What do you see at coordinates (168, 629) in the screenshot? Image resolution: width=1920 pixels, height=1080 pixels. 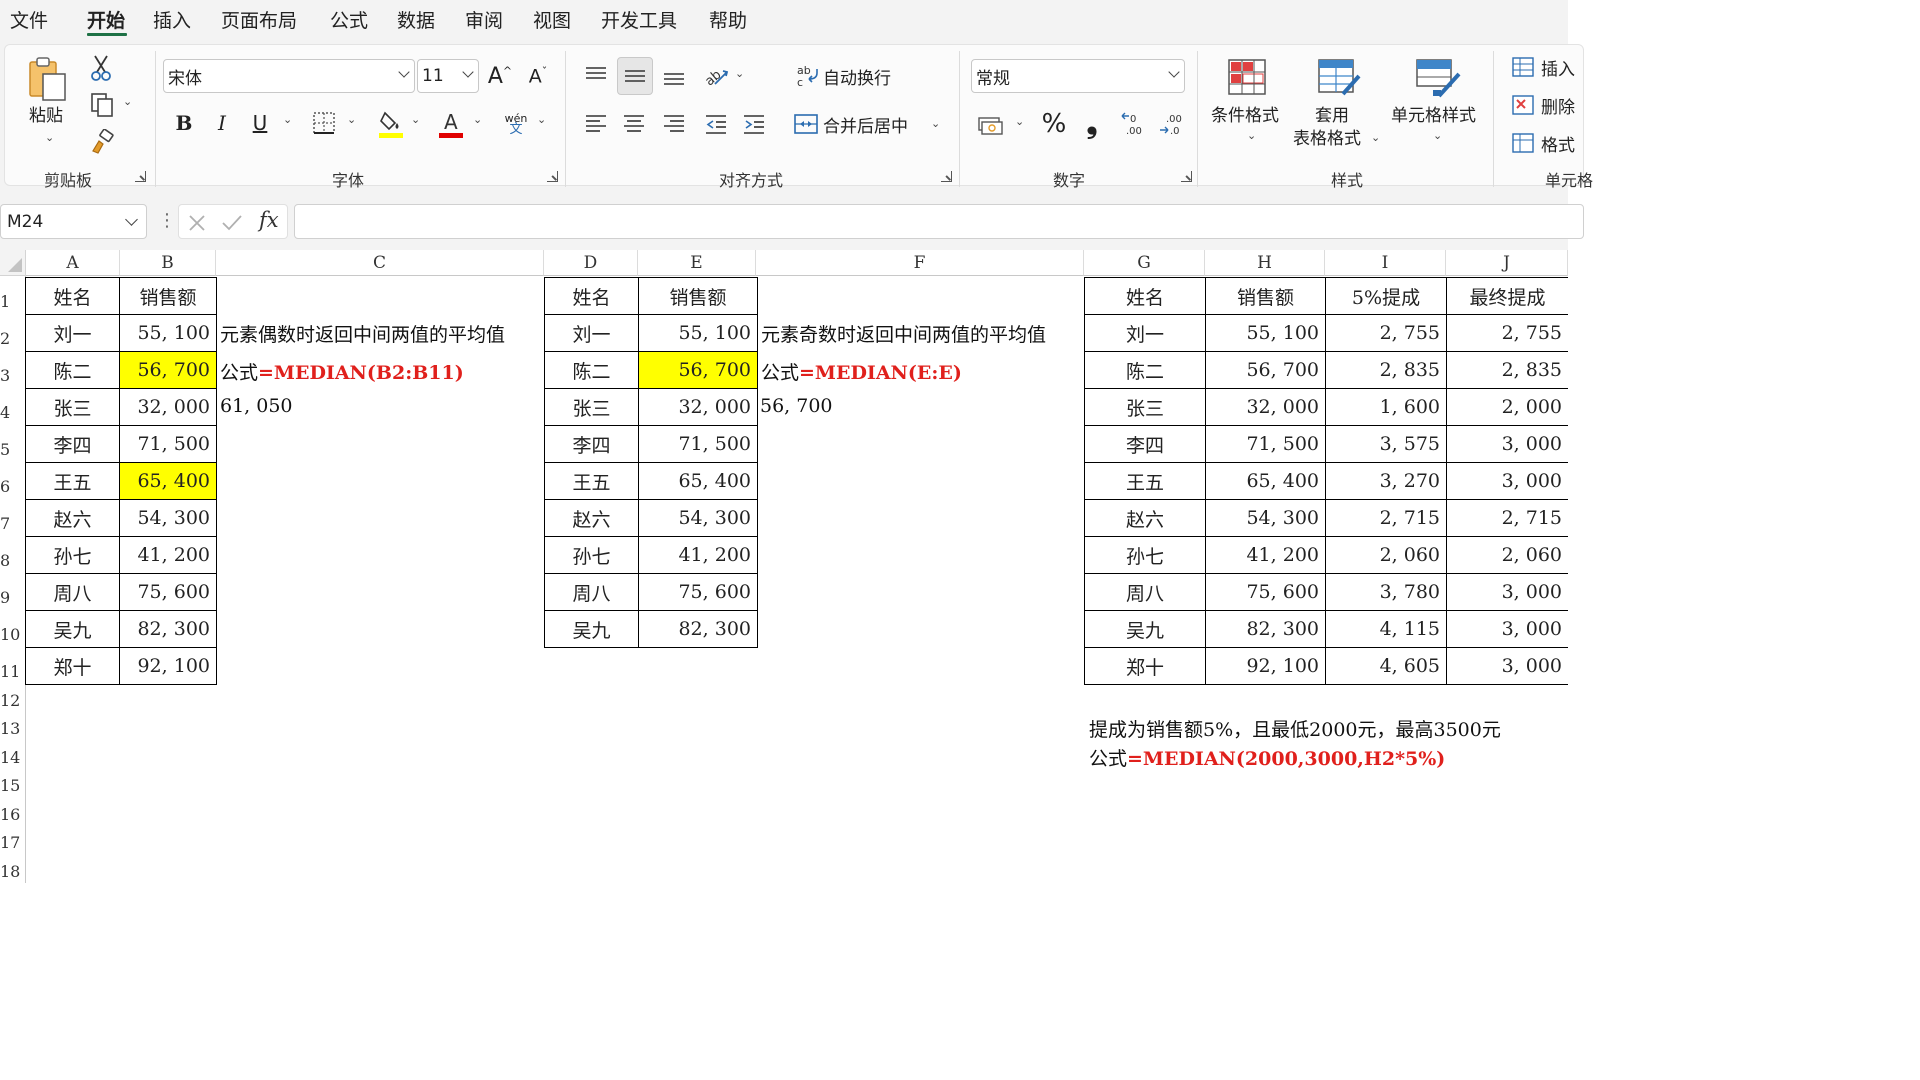 I see `value-cell: 82, 300` at bounding box center [168, 629].